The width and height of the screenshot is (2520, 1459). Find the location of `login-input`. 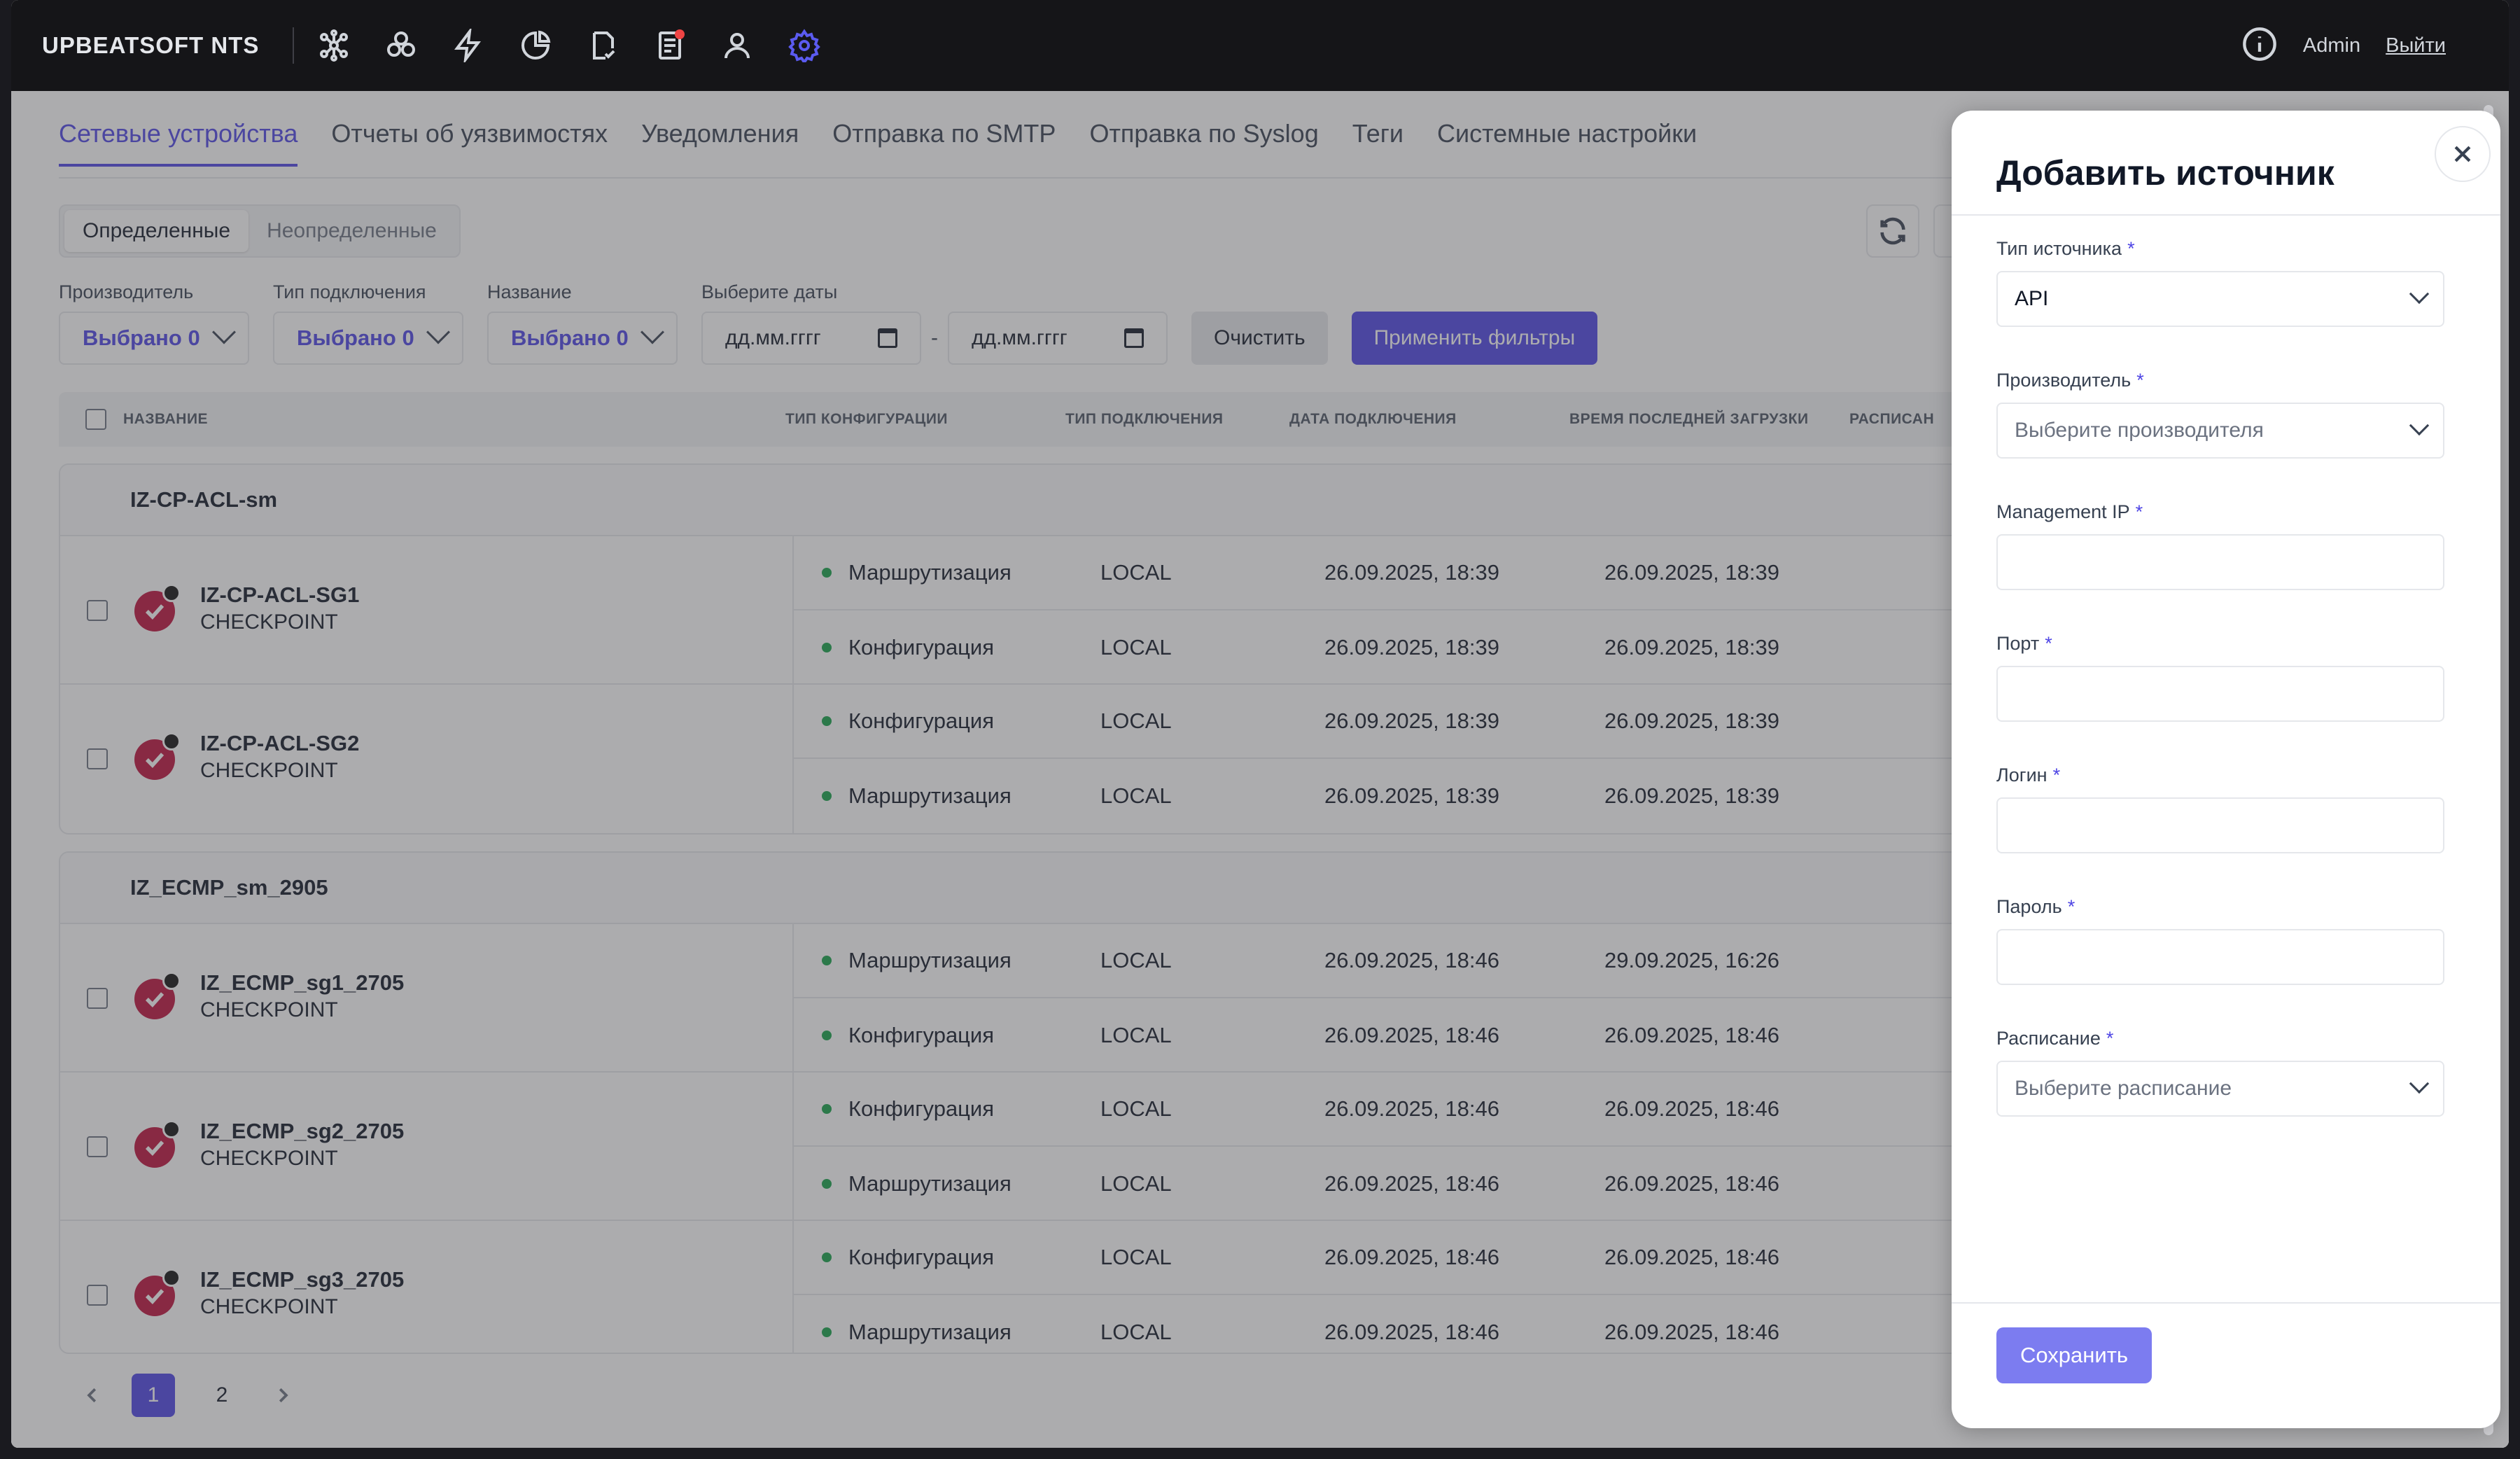

login-input is located at coordinates (2220, 825).